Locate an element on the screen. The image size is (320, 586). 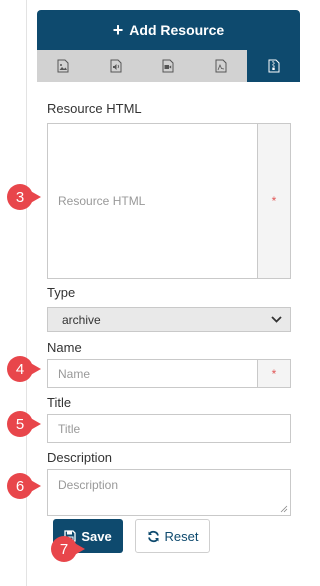
tab-image is located at coordinates (63, 66).